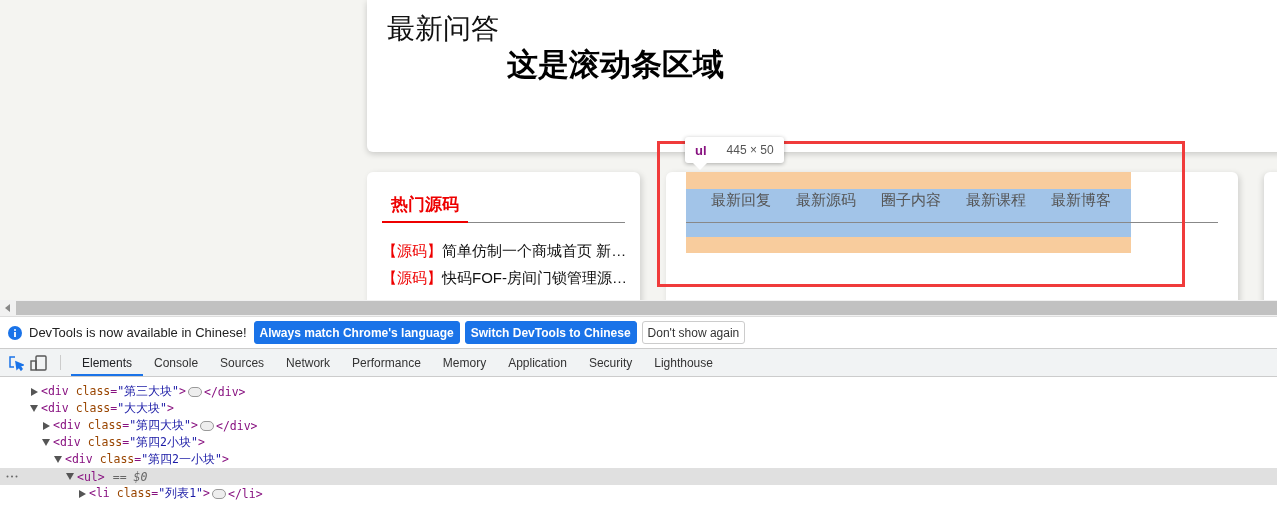 The width and height of the screenshot is (1277, 505). Describe the element at coordinates (615, 65) in the screenshot. I see `scroll-area-title: 这是滚动条区域` at that location.